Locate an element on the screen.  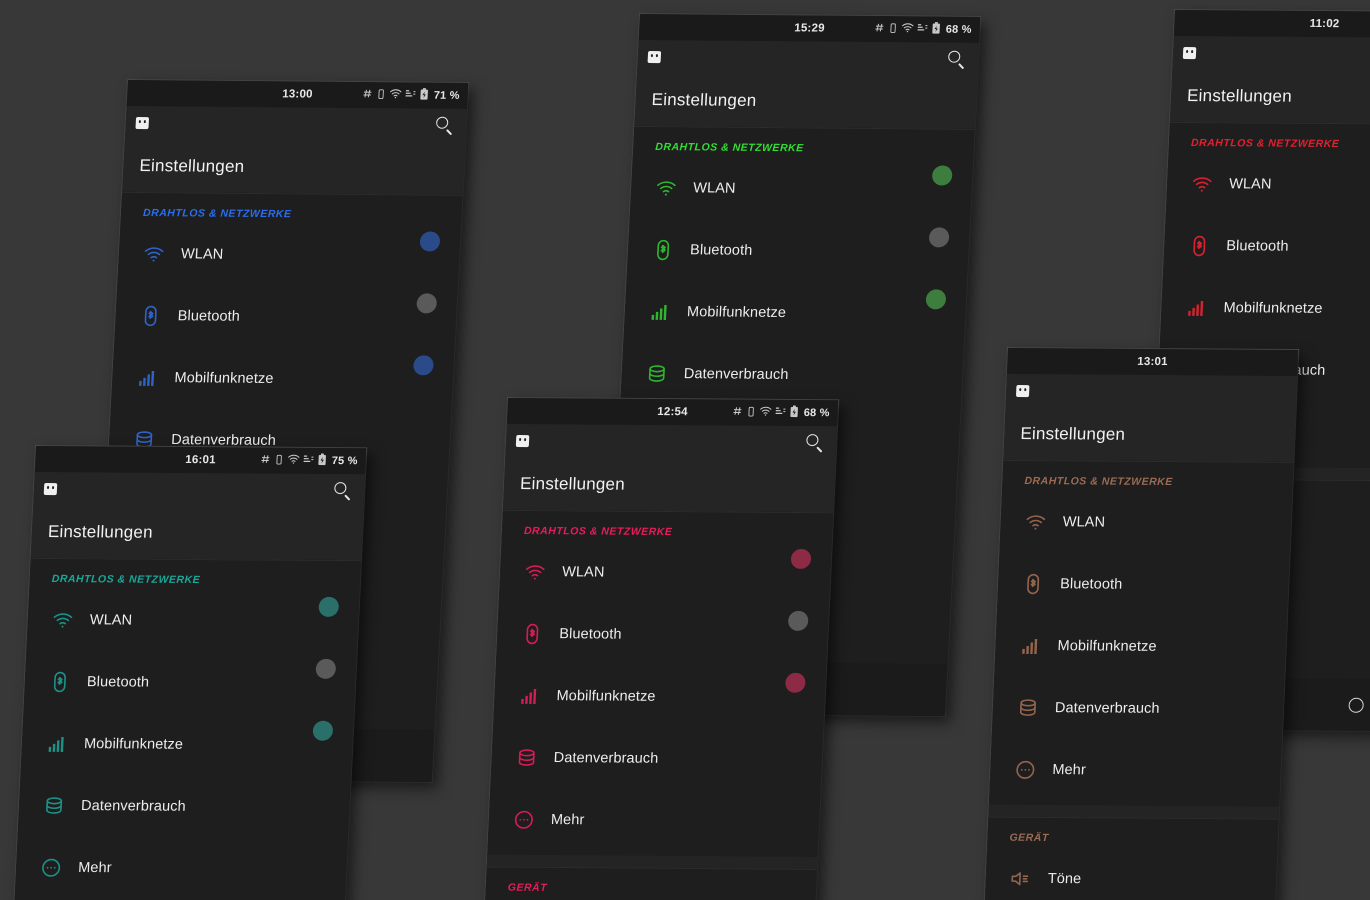
status-bar: 11:02 is located at coordinates (1271, 24).